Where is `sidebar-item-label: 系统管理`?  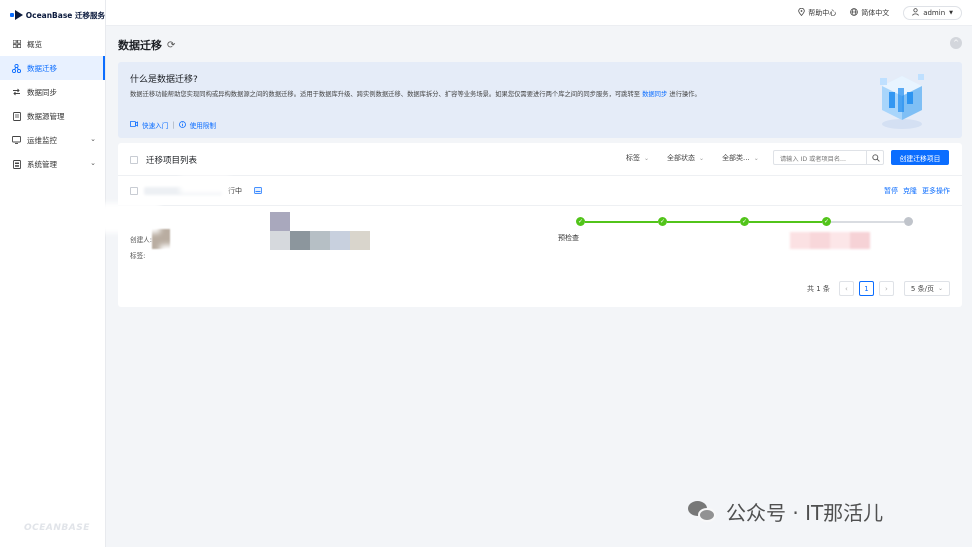
sidebar-item-label: 系统管理 is located at coordinates (42, 164).